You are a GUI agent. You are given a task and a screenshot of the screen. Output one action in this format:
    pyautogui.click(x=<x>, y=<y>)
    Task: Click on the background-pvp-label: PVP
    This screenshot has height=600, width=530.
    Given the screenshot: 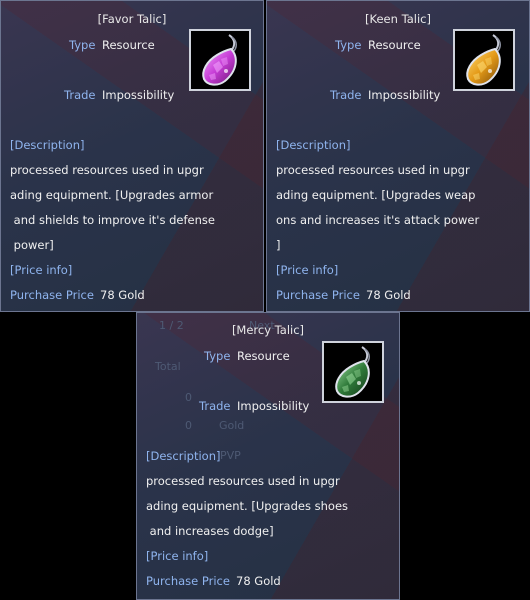 What is the action you would take?
    pyautogui.click(x=230, y=455)
    